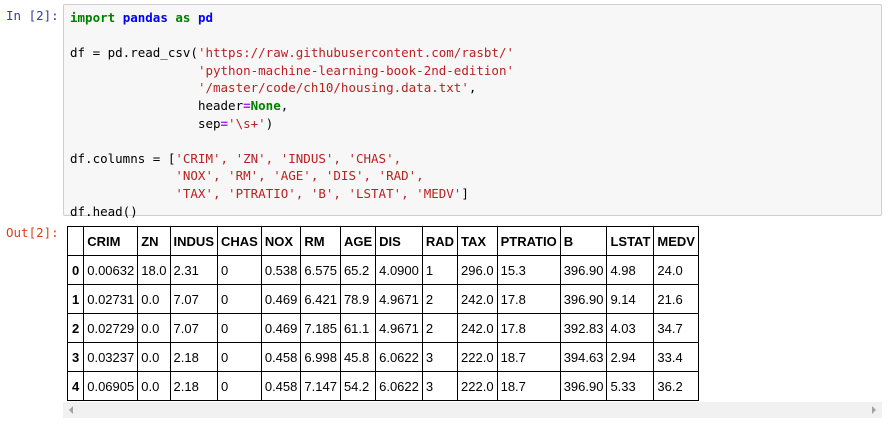 The height and width of the screenshot is (430, 896). I want to click on table-cell: 392.83, so click(583, 328).